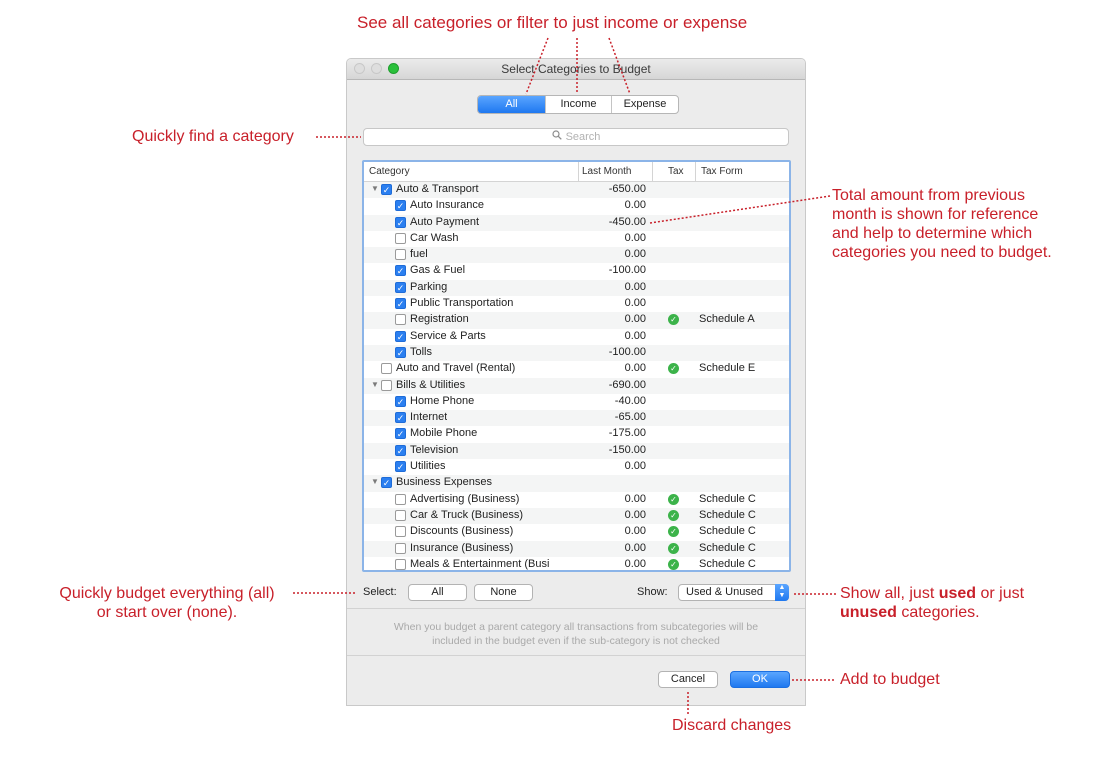 The width and height of the screenshot is (1100, 765). I want to click on filter-tab-expense: Expense, so click(644, 104).